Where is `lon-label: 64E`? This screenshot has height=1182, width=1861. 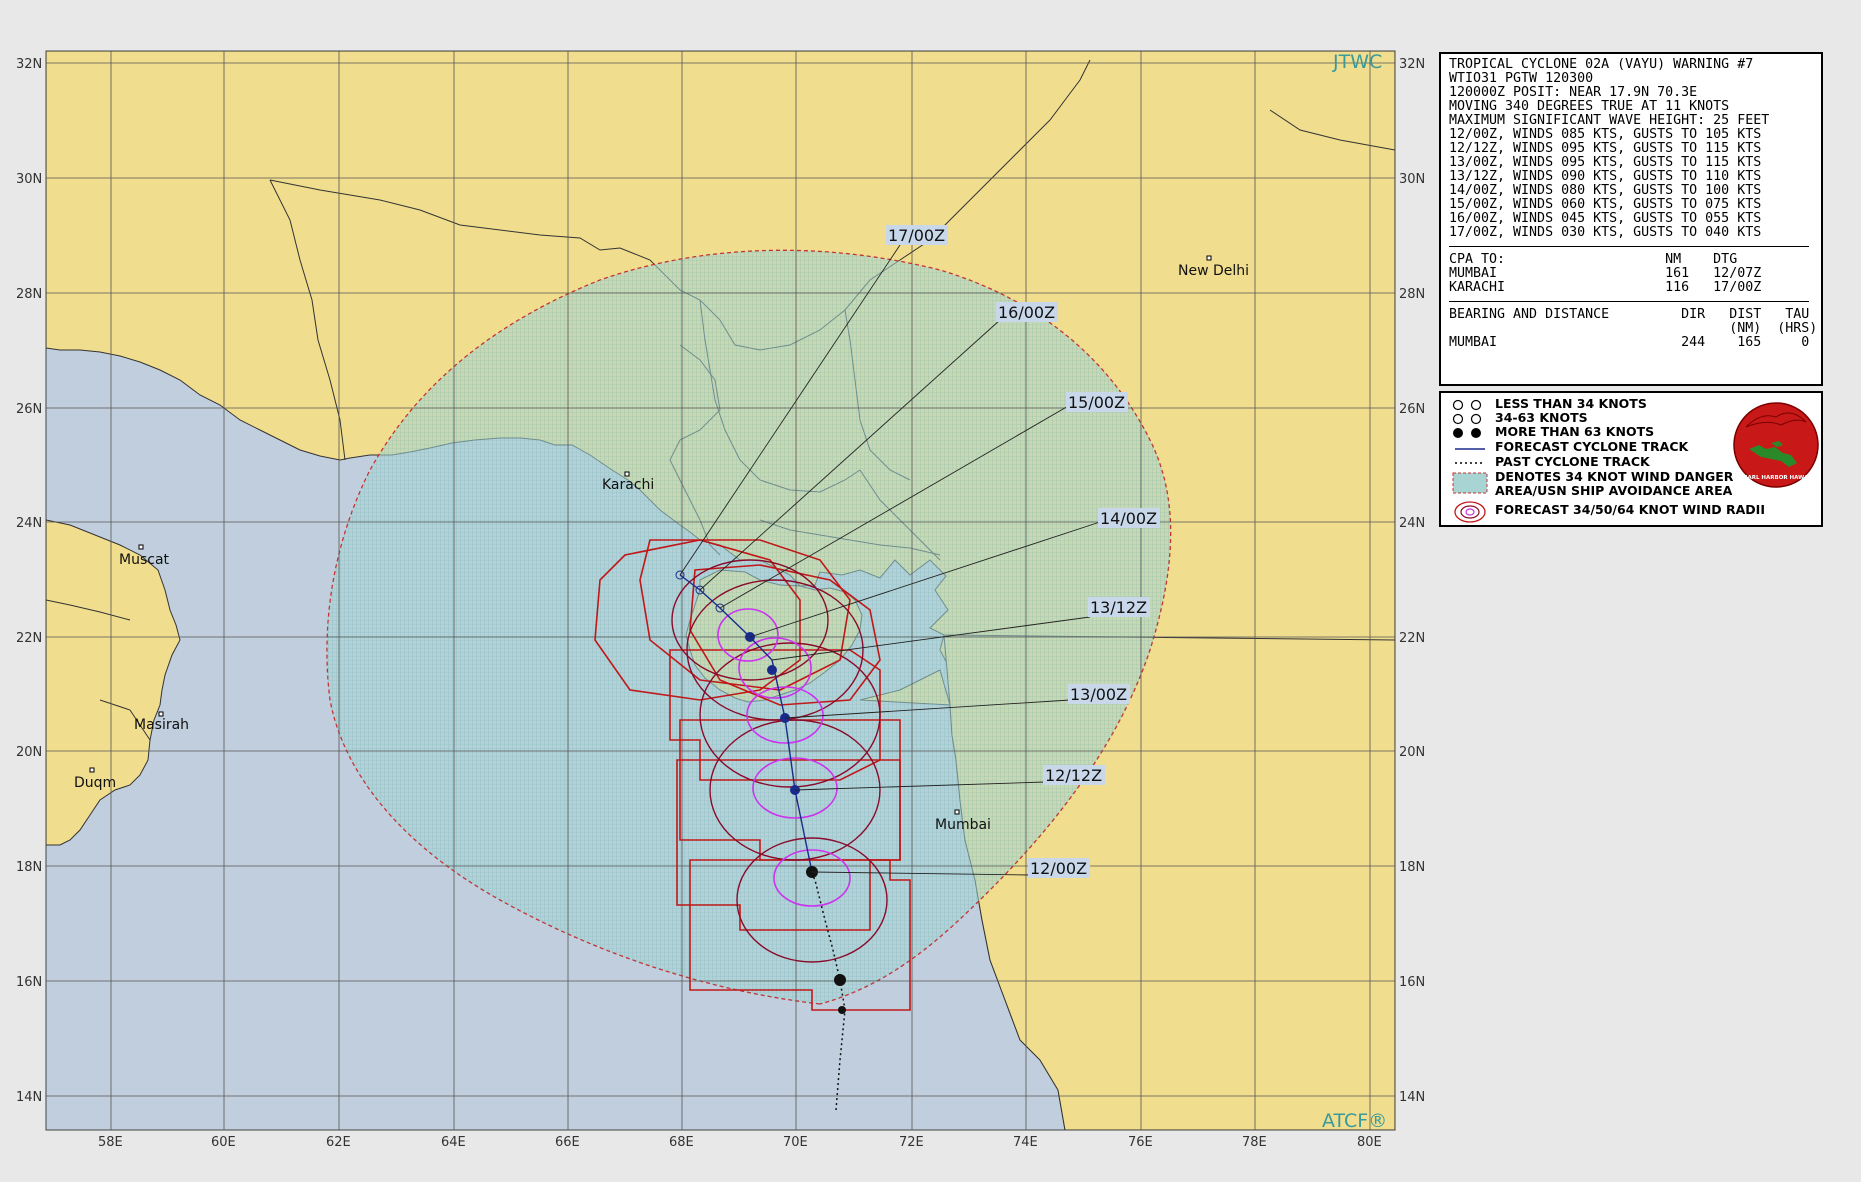 lon-label: 64E is located at coordinates (453, 1142).